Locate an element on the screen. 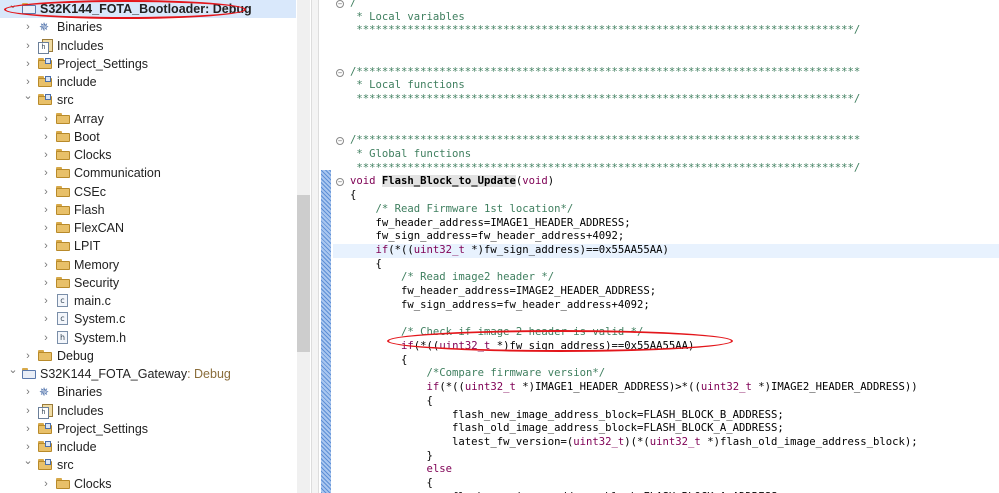  project-explorer-scrollbar is located at coordinates (303, 246).